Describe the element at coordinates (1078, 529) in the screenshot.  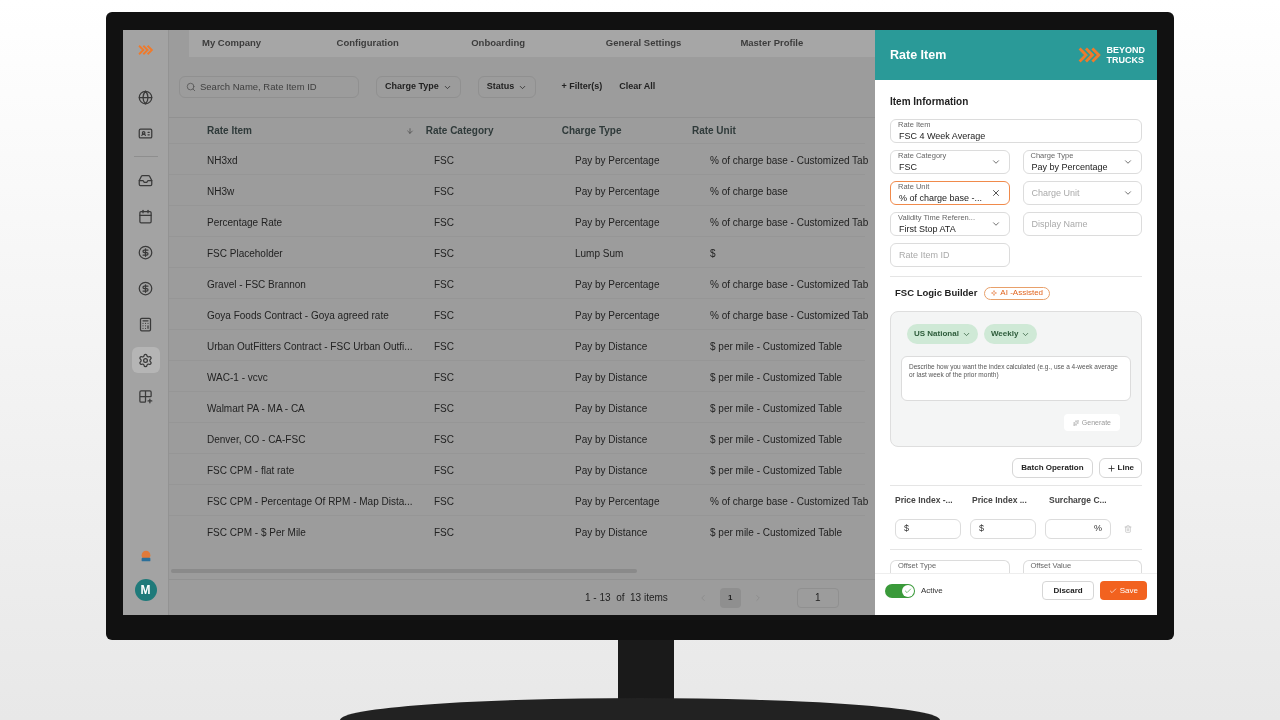
I see `price-input: %` at that location.